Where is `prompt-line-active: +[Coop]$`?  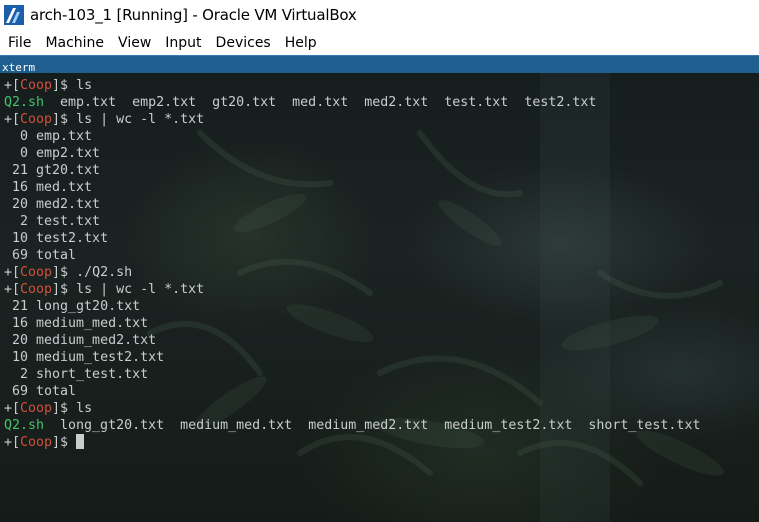
prompt-line-active: +[Coop]$ is located at coordinates (352, 442).